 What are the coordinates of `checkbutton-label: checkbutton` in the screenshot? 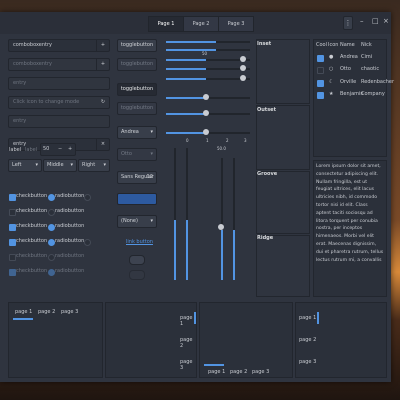 It's located at (32, 241).